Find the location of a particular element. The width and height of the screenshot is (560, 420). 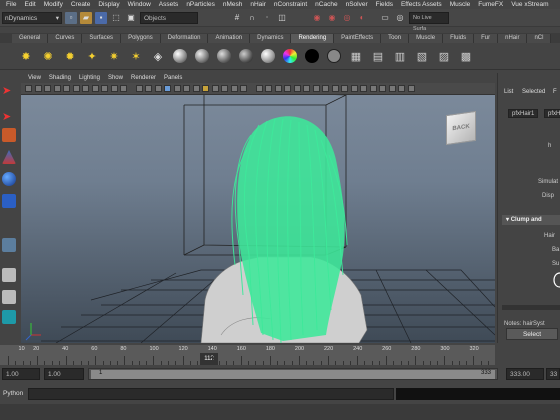

snap-grid-icon: # is located at coordinates (237, 18).